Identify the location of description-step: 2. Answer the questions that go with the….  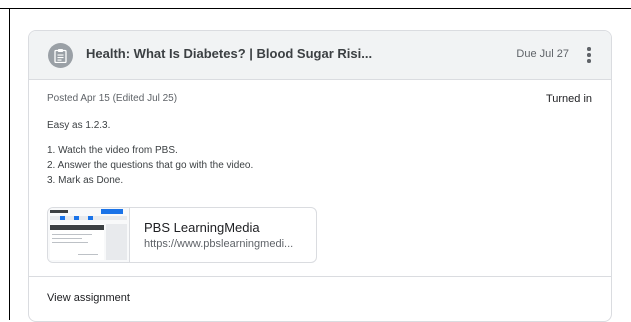
(150, 165).